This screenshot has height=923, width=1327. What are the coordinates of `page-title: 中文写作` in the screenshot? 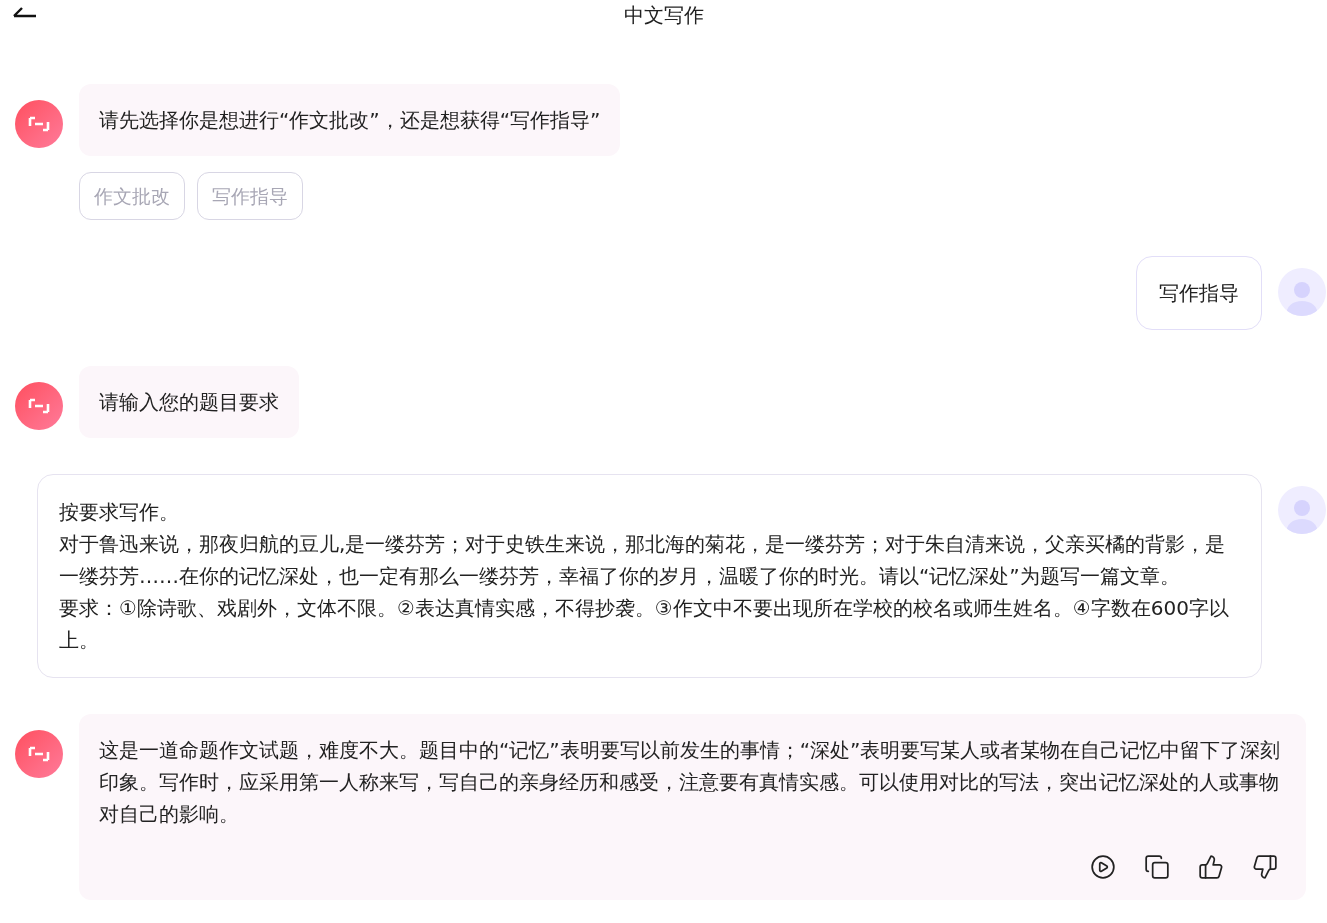 It's located at (663, 15).